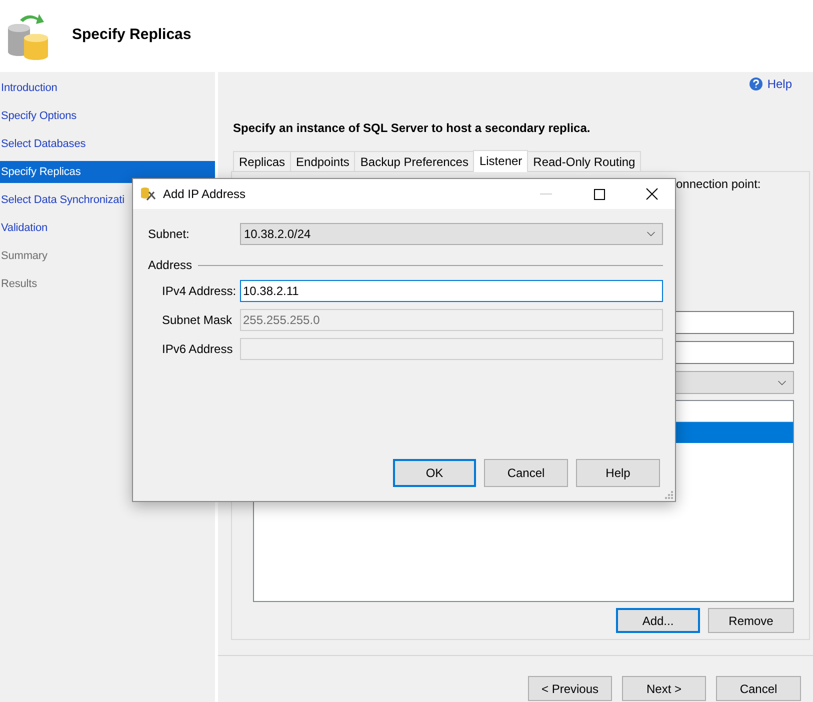  Describe the element at coordinates (132, 34) in the screenshot. I see `page-title: Specify Replicas` at that location.